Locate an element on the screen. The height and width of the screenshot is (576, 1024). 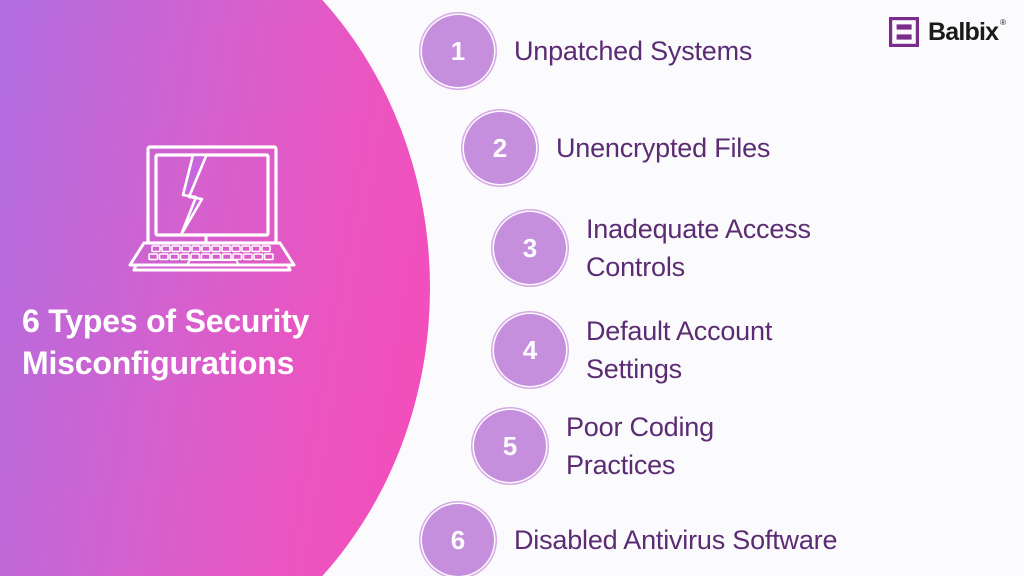
item-number: 2 is located at coordinates (500, 148).